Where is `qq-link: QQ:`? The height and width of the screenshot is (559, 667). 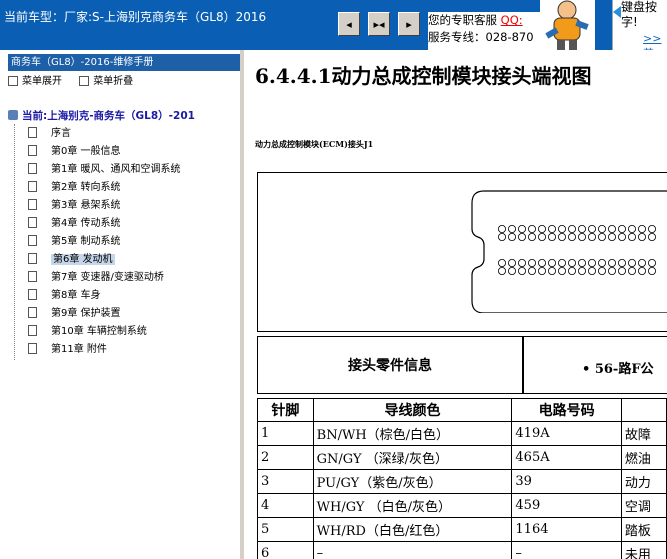 qq-link: QQ: is located at coordinates (512, 20).